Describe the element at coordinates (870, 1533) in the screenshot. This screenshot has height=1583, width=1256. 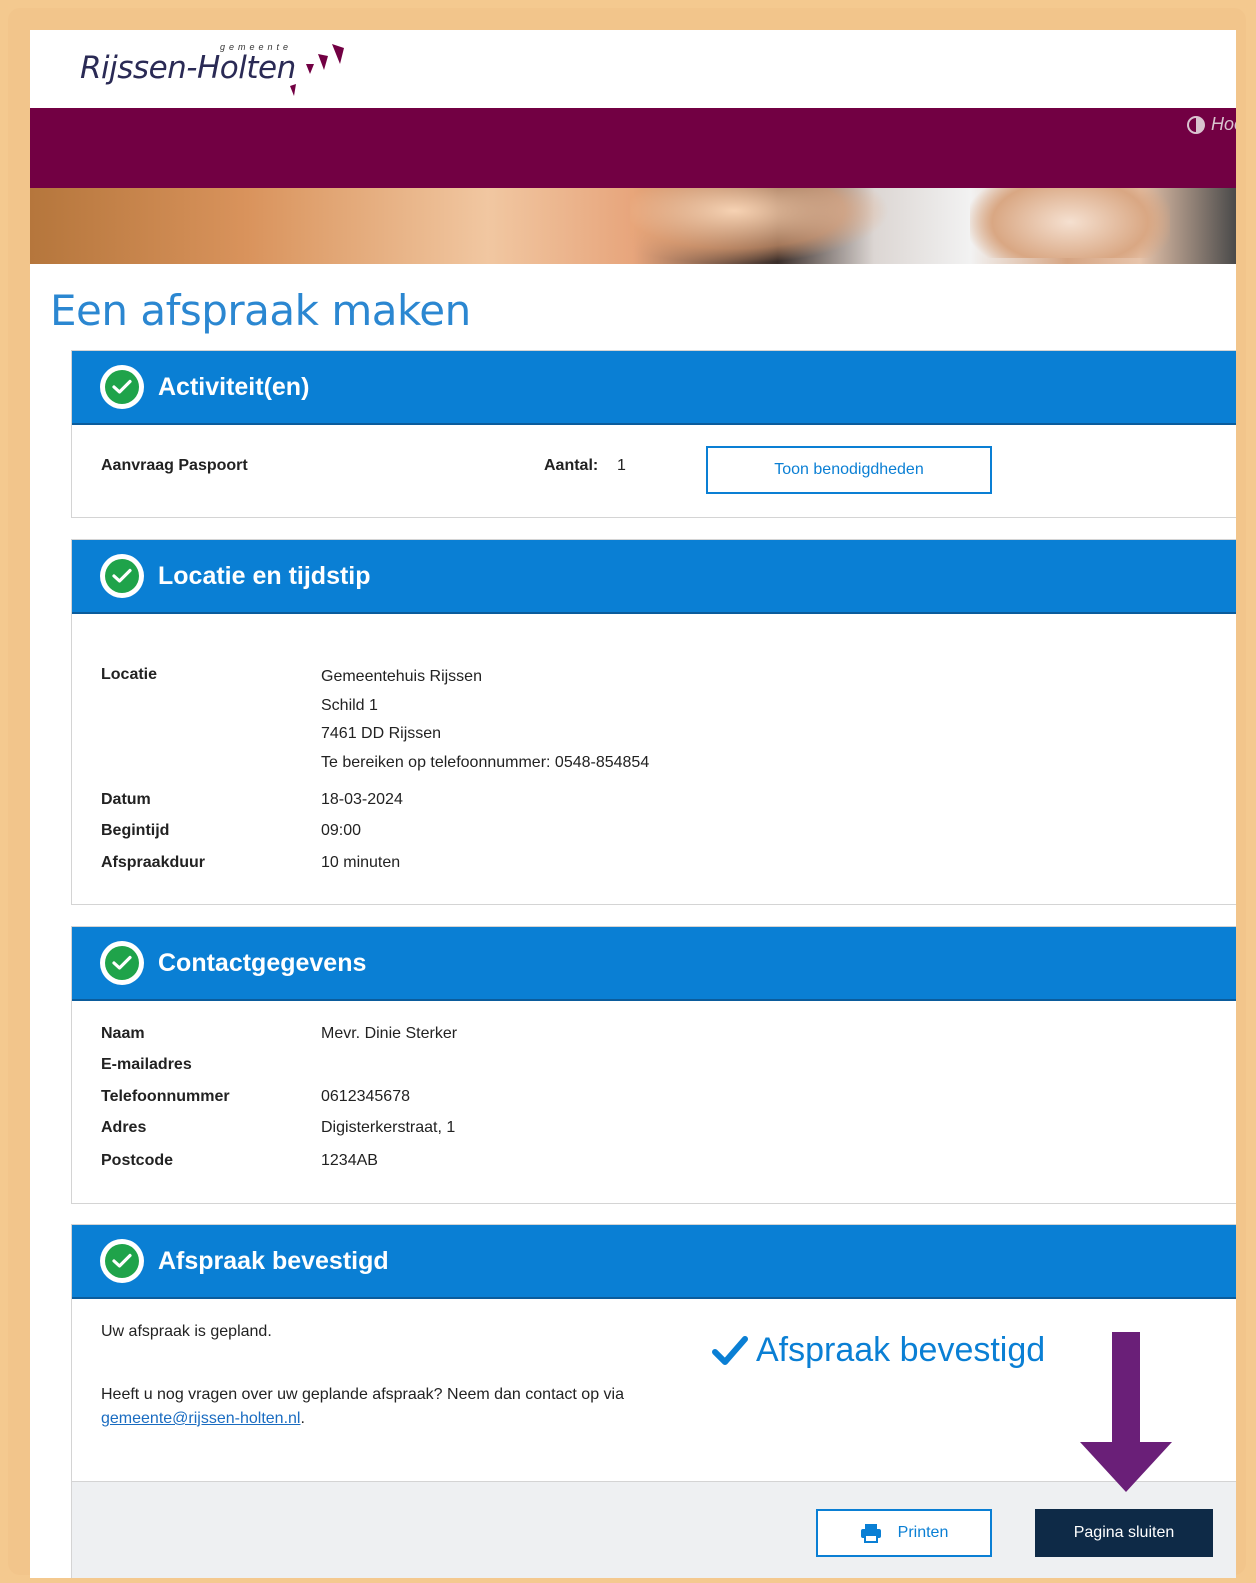
I see `printer-icon` at that location.